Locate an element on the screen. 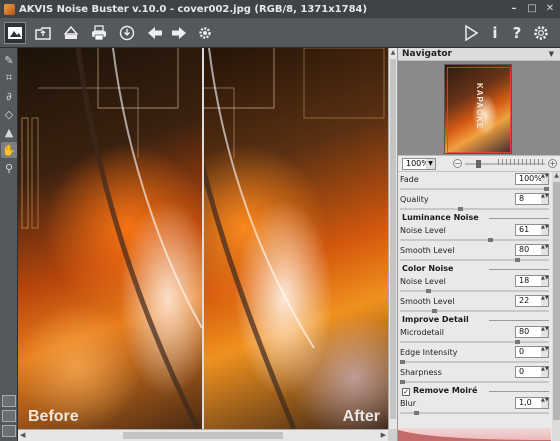 This screenshot has width=560, height=441. photo-icon is located at coordinates (15, 33).